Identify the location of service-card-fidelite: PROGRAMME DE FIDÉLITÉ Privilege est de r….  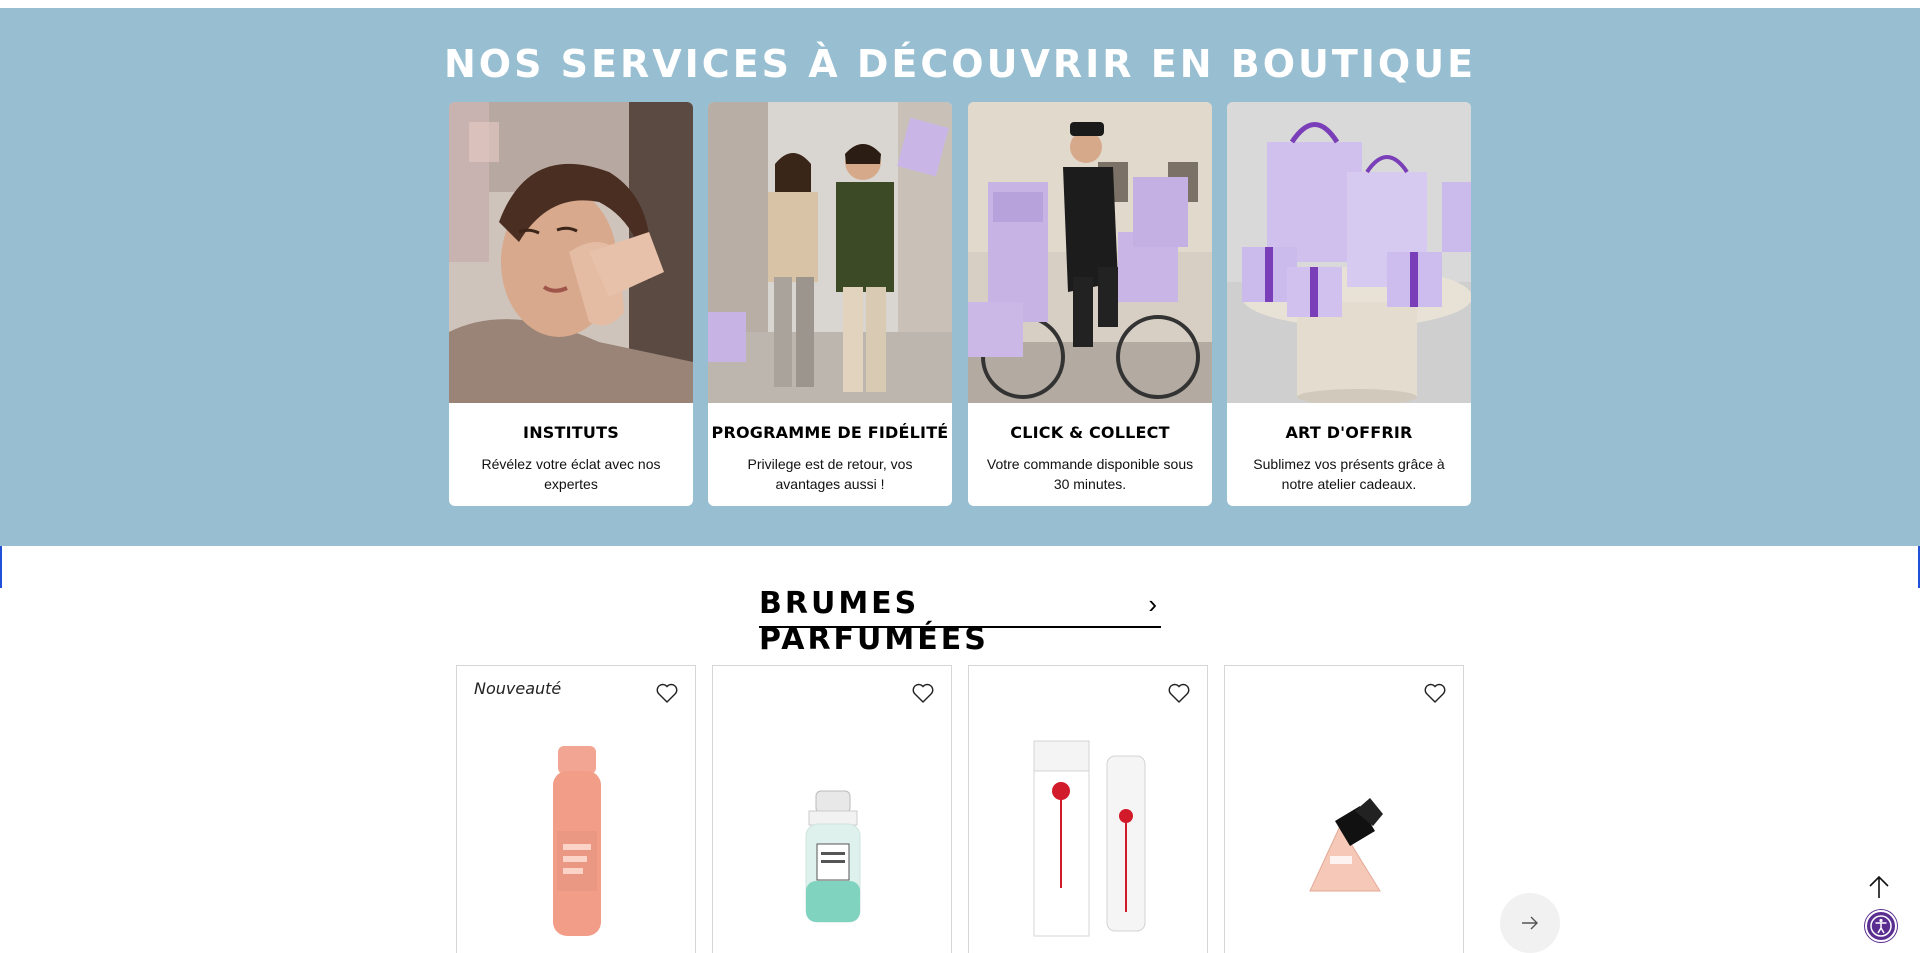
(830, 304).